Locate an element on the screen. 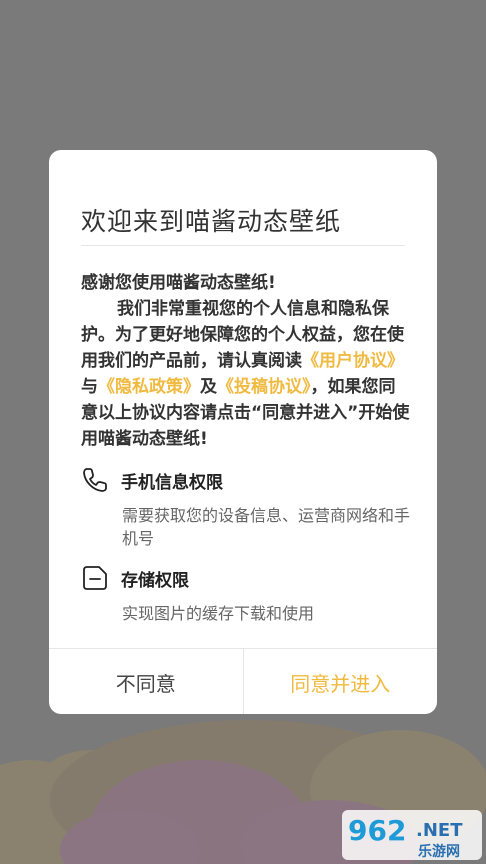  permission-title: 存储权限 is located at coordinates (155, 580).